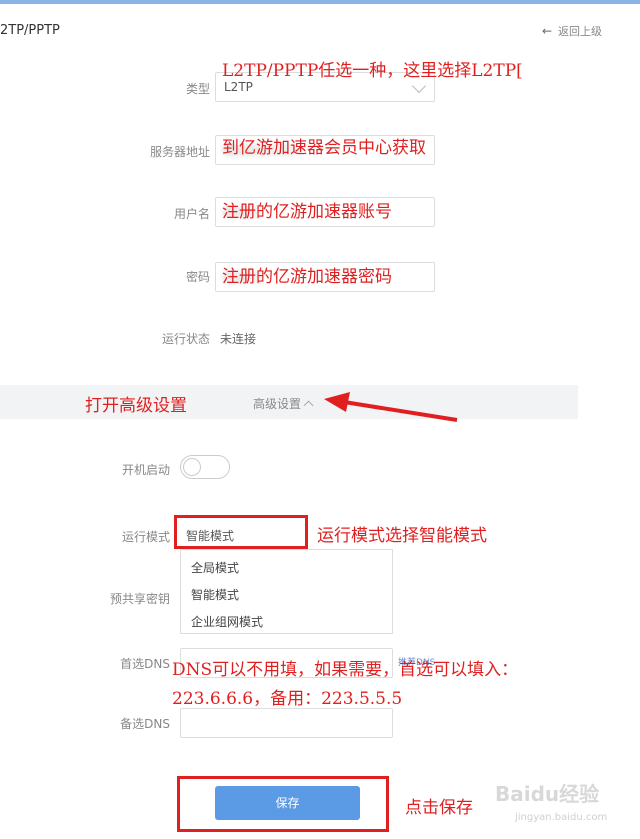 This screenshot has height=839, width=640. I want to click on psk-label: 预共享密钥, so click(139, 599).